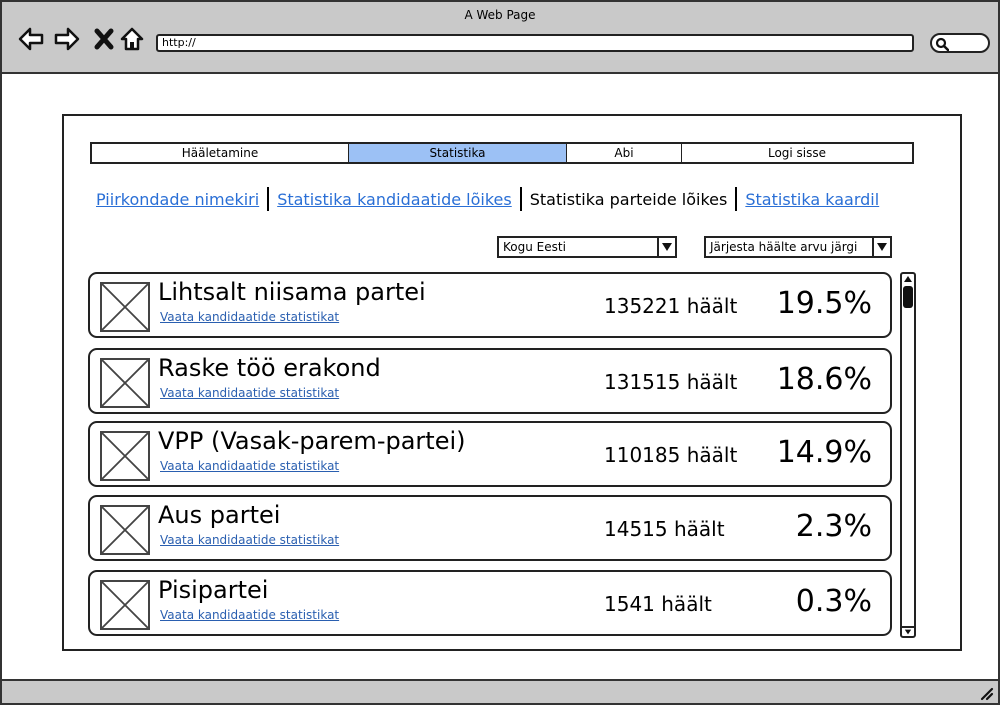 The image size is (1000, 705). Describe the element at coordinates (986, 693) in the screenshot. I see `resize-handle-icon` at that location.